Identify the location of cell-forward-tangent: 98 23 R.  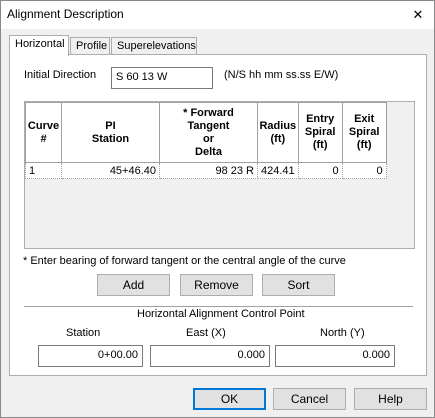
(208, 170).